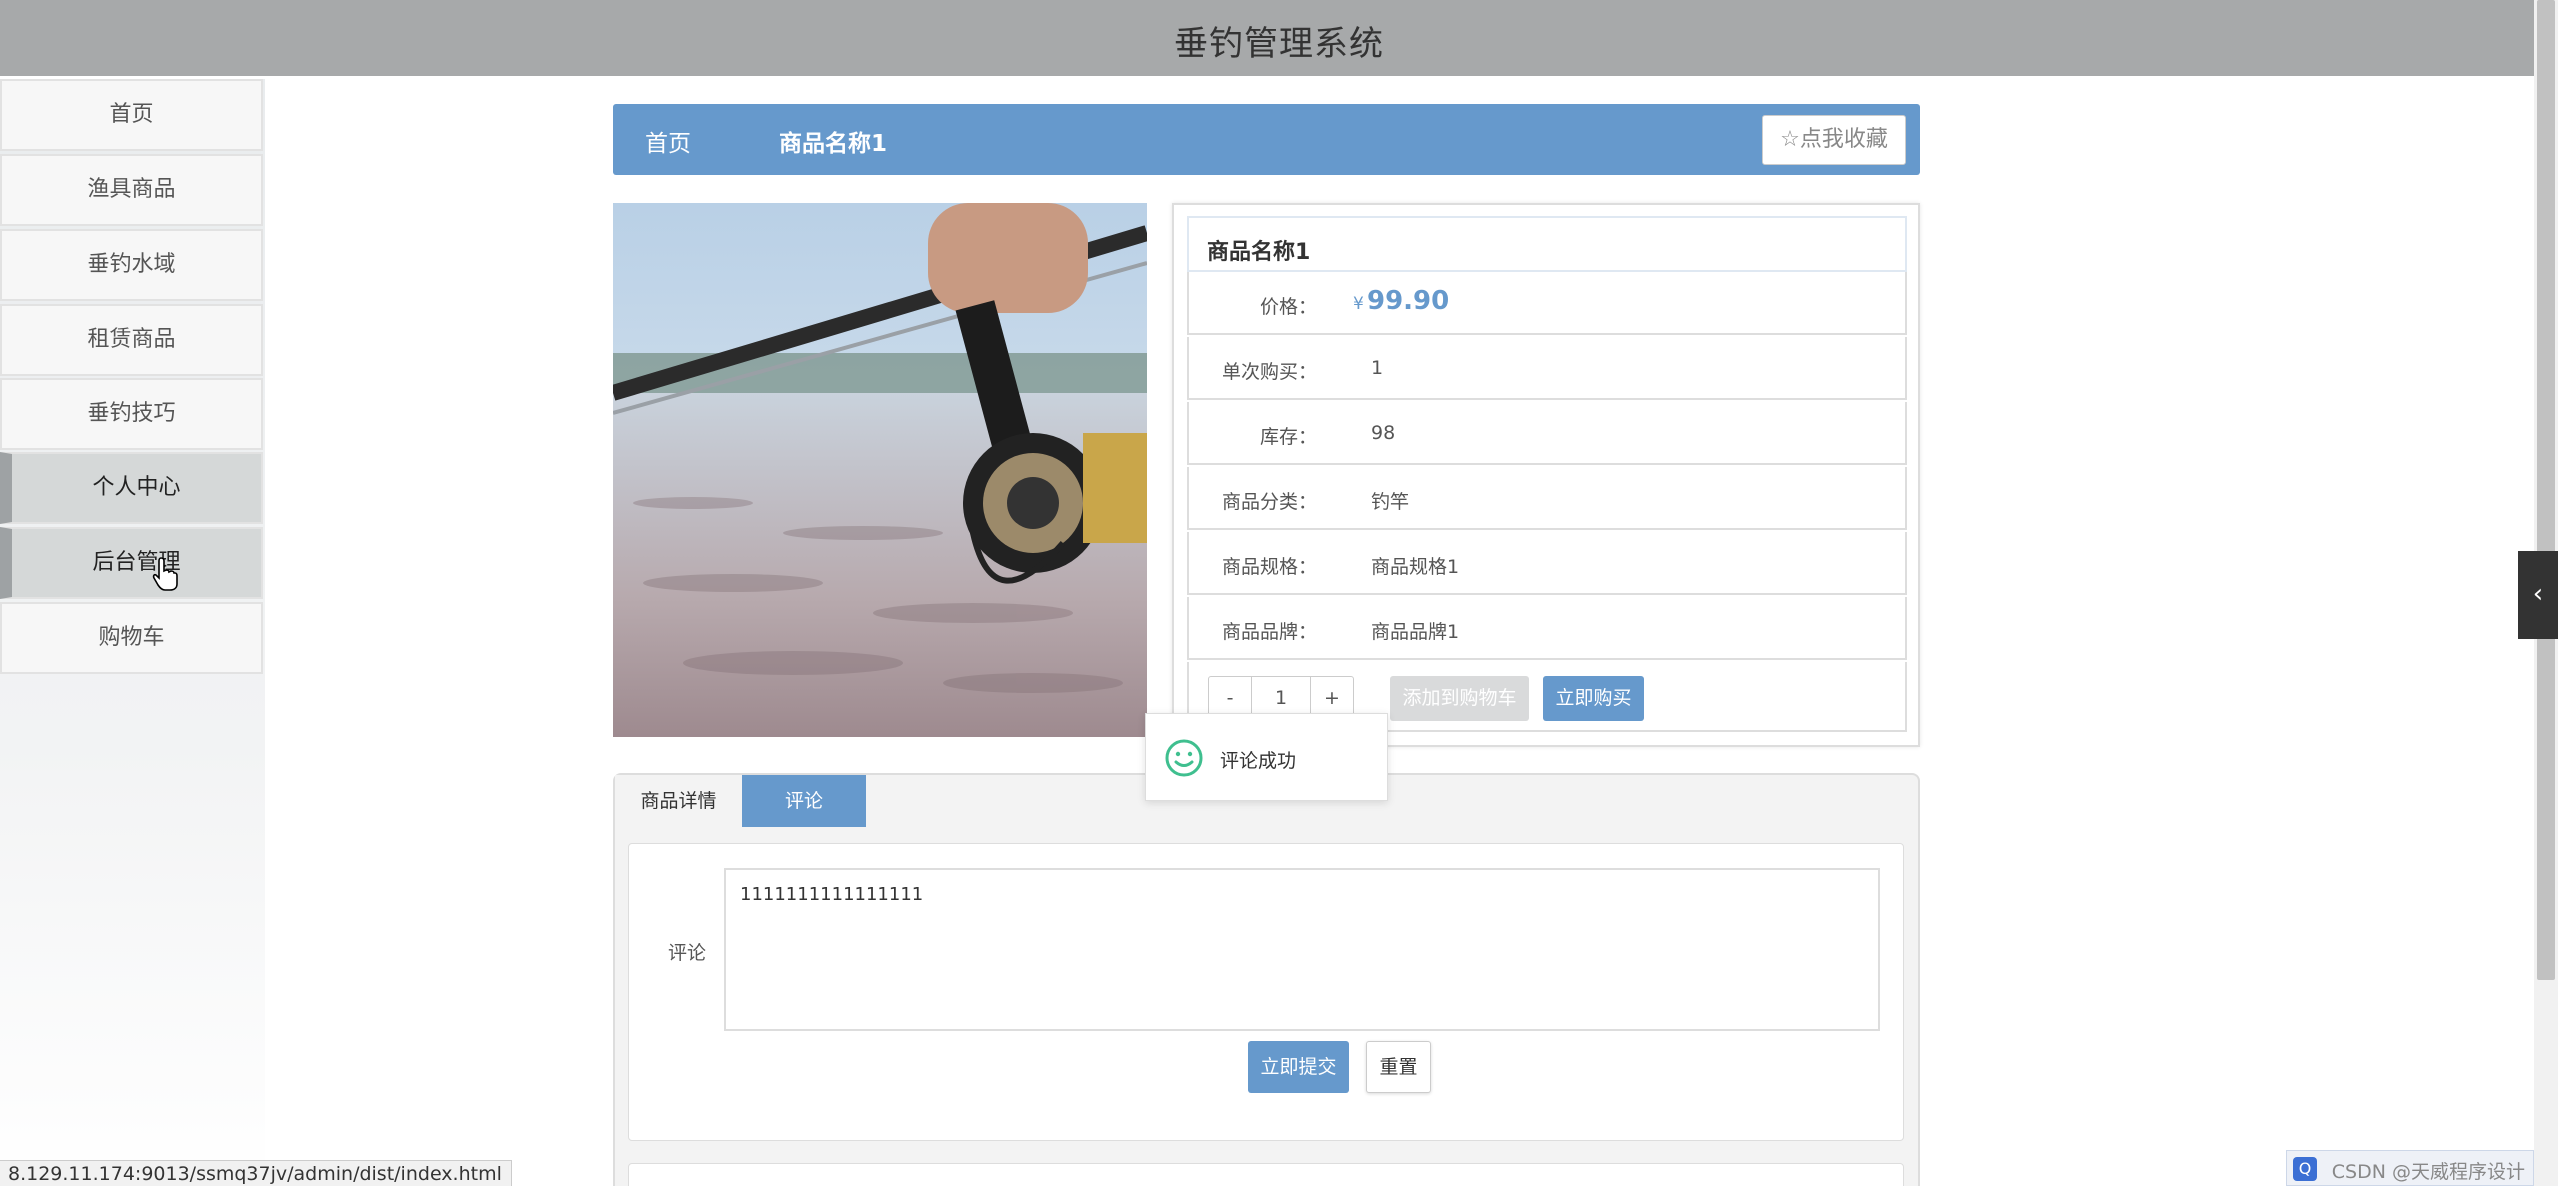 The image size is (2558, 1186). What do you see at coordinates (1843, 139) in the screenshot?
I see `favorite-label: 点我收藏` at bounding box center [1843, 139].